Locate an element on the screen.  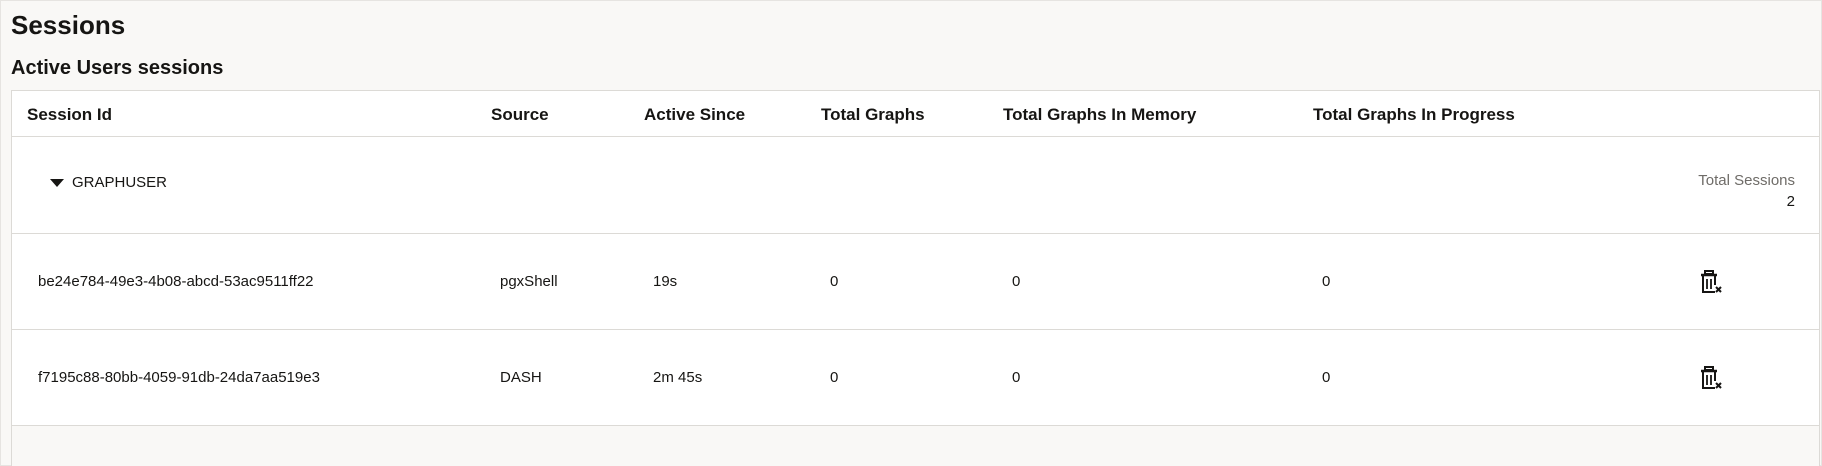
column-header-total-graphs-in-memory: Total Graphs In Memory is located at coordinates (1099, 115).